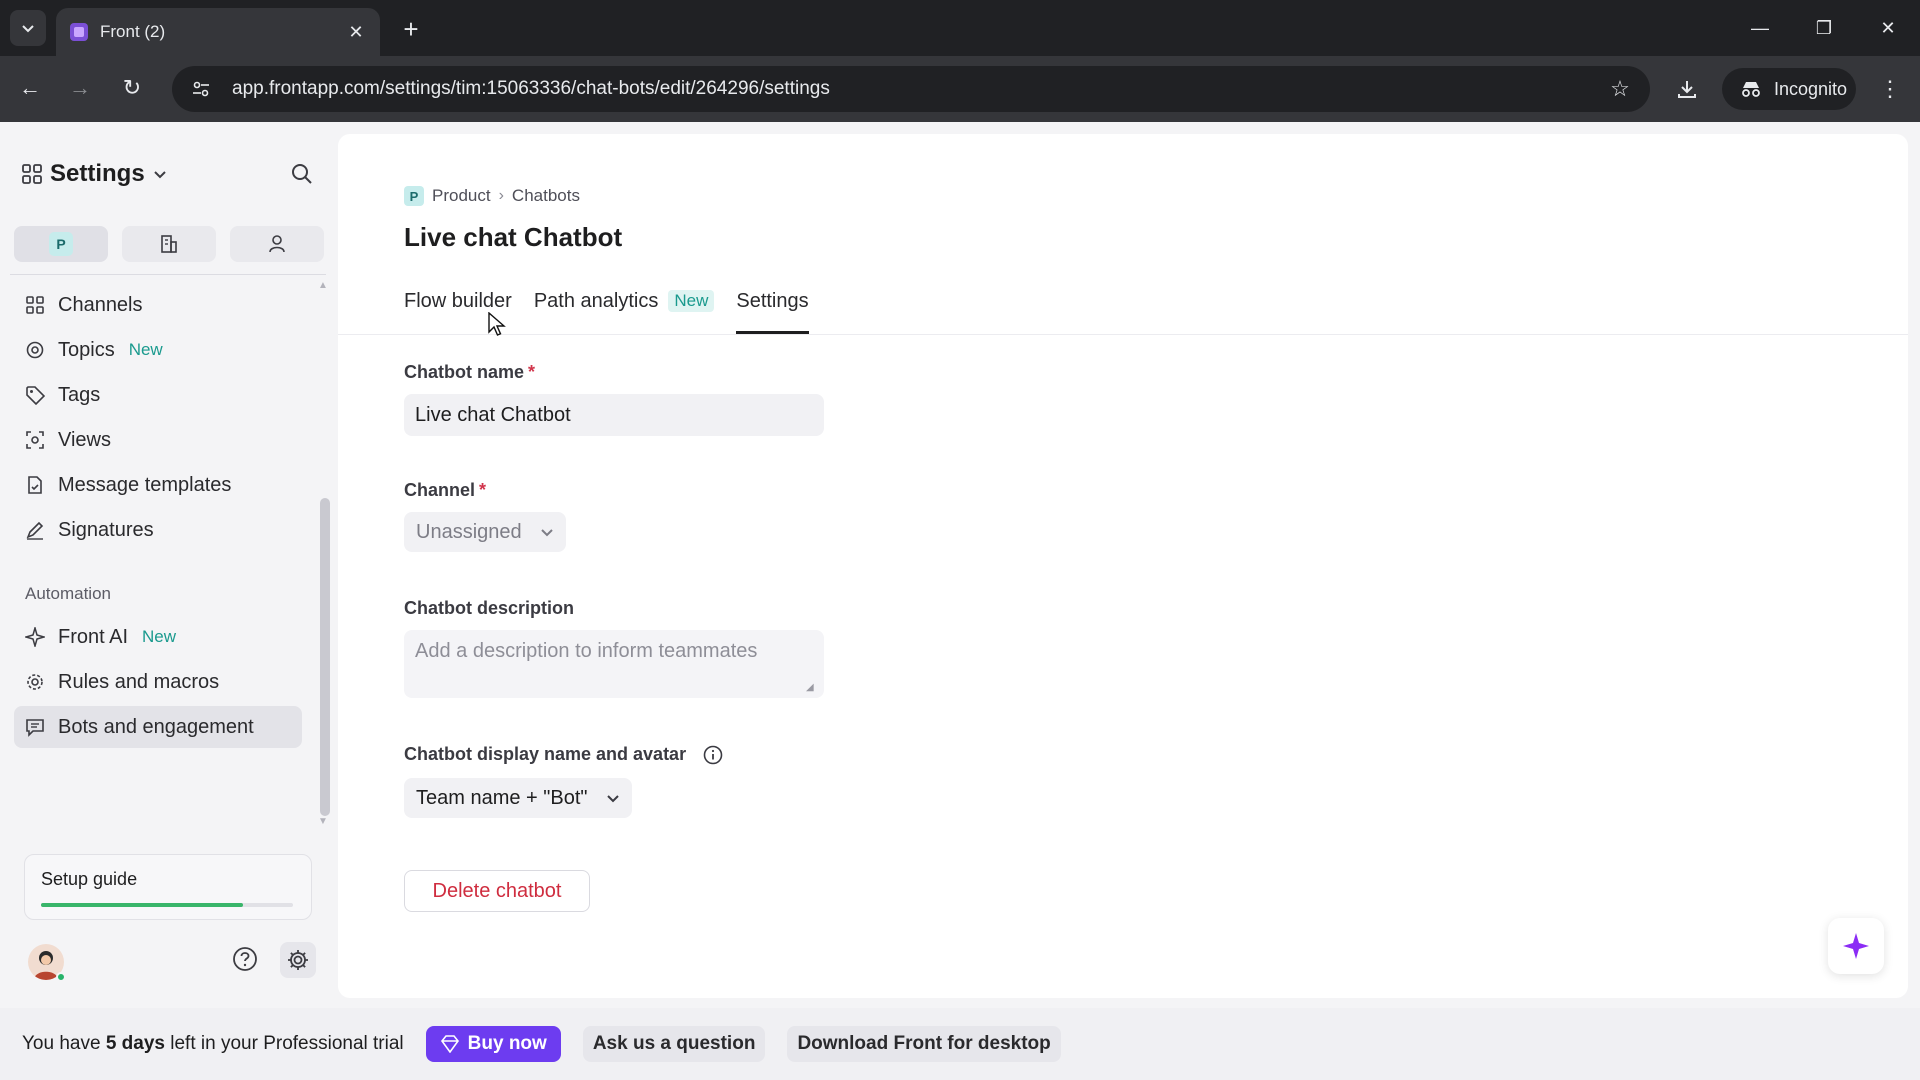 This screenshot has width=1920, height=1080. I want to click on tab-bar: Flow builder Path analytics New Settings, so click(606, 312).